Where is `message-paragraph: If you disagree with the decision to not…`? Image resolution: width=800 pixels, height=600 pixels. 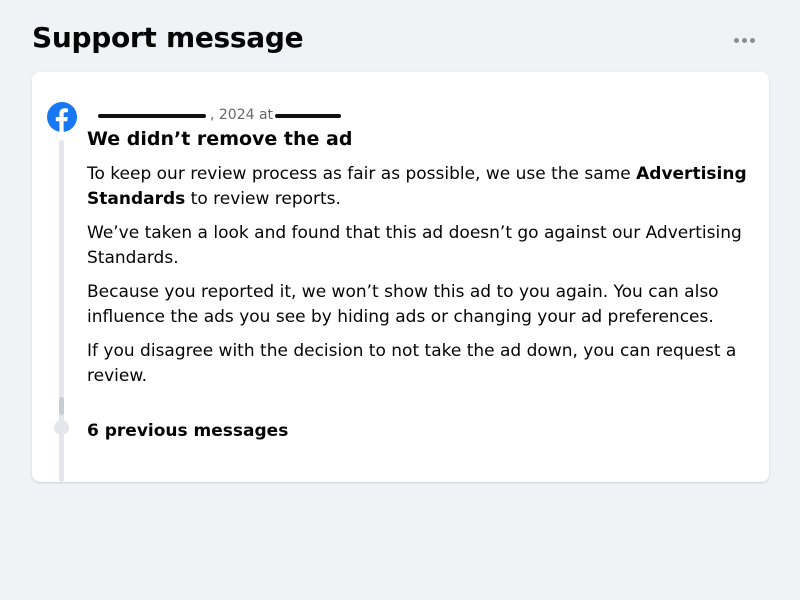 message-paragraph: If you disagree with the decision to not… is located at coordinates (412, 363).